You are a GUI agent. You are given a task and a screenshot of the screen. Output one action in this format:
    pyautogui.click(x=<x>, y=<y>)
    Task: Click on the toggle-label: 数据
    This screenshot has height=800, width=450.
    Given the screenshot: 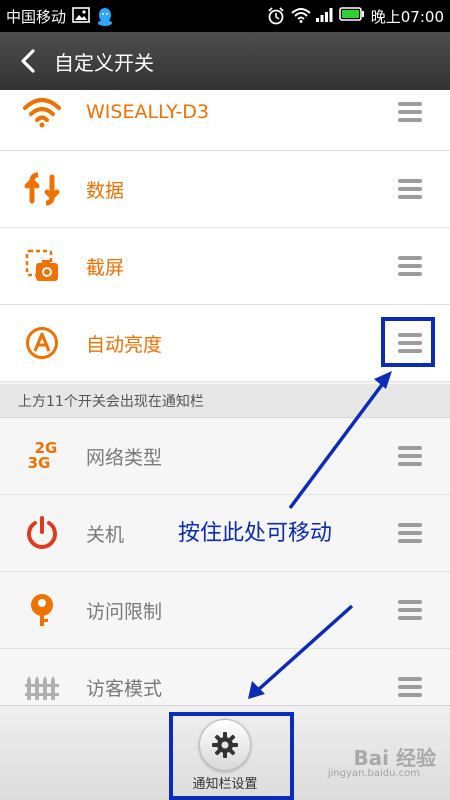 What is the action you would take?
    pyautogui.click(x=105, y=190)
    